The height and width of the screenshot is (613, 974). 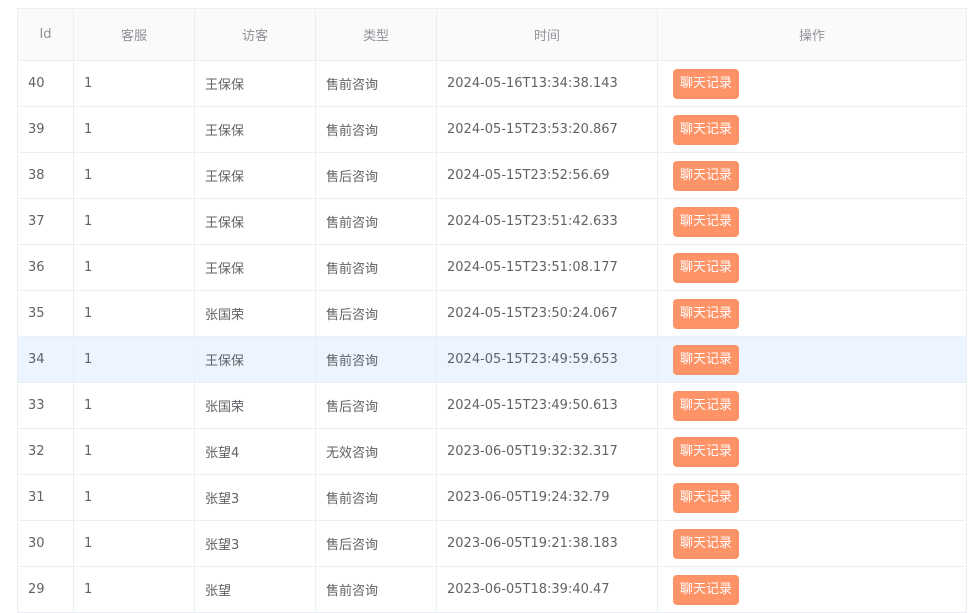 I want to click on cell-visitor: 张望4, so click(x=255, y=451).